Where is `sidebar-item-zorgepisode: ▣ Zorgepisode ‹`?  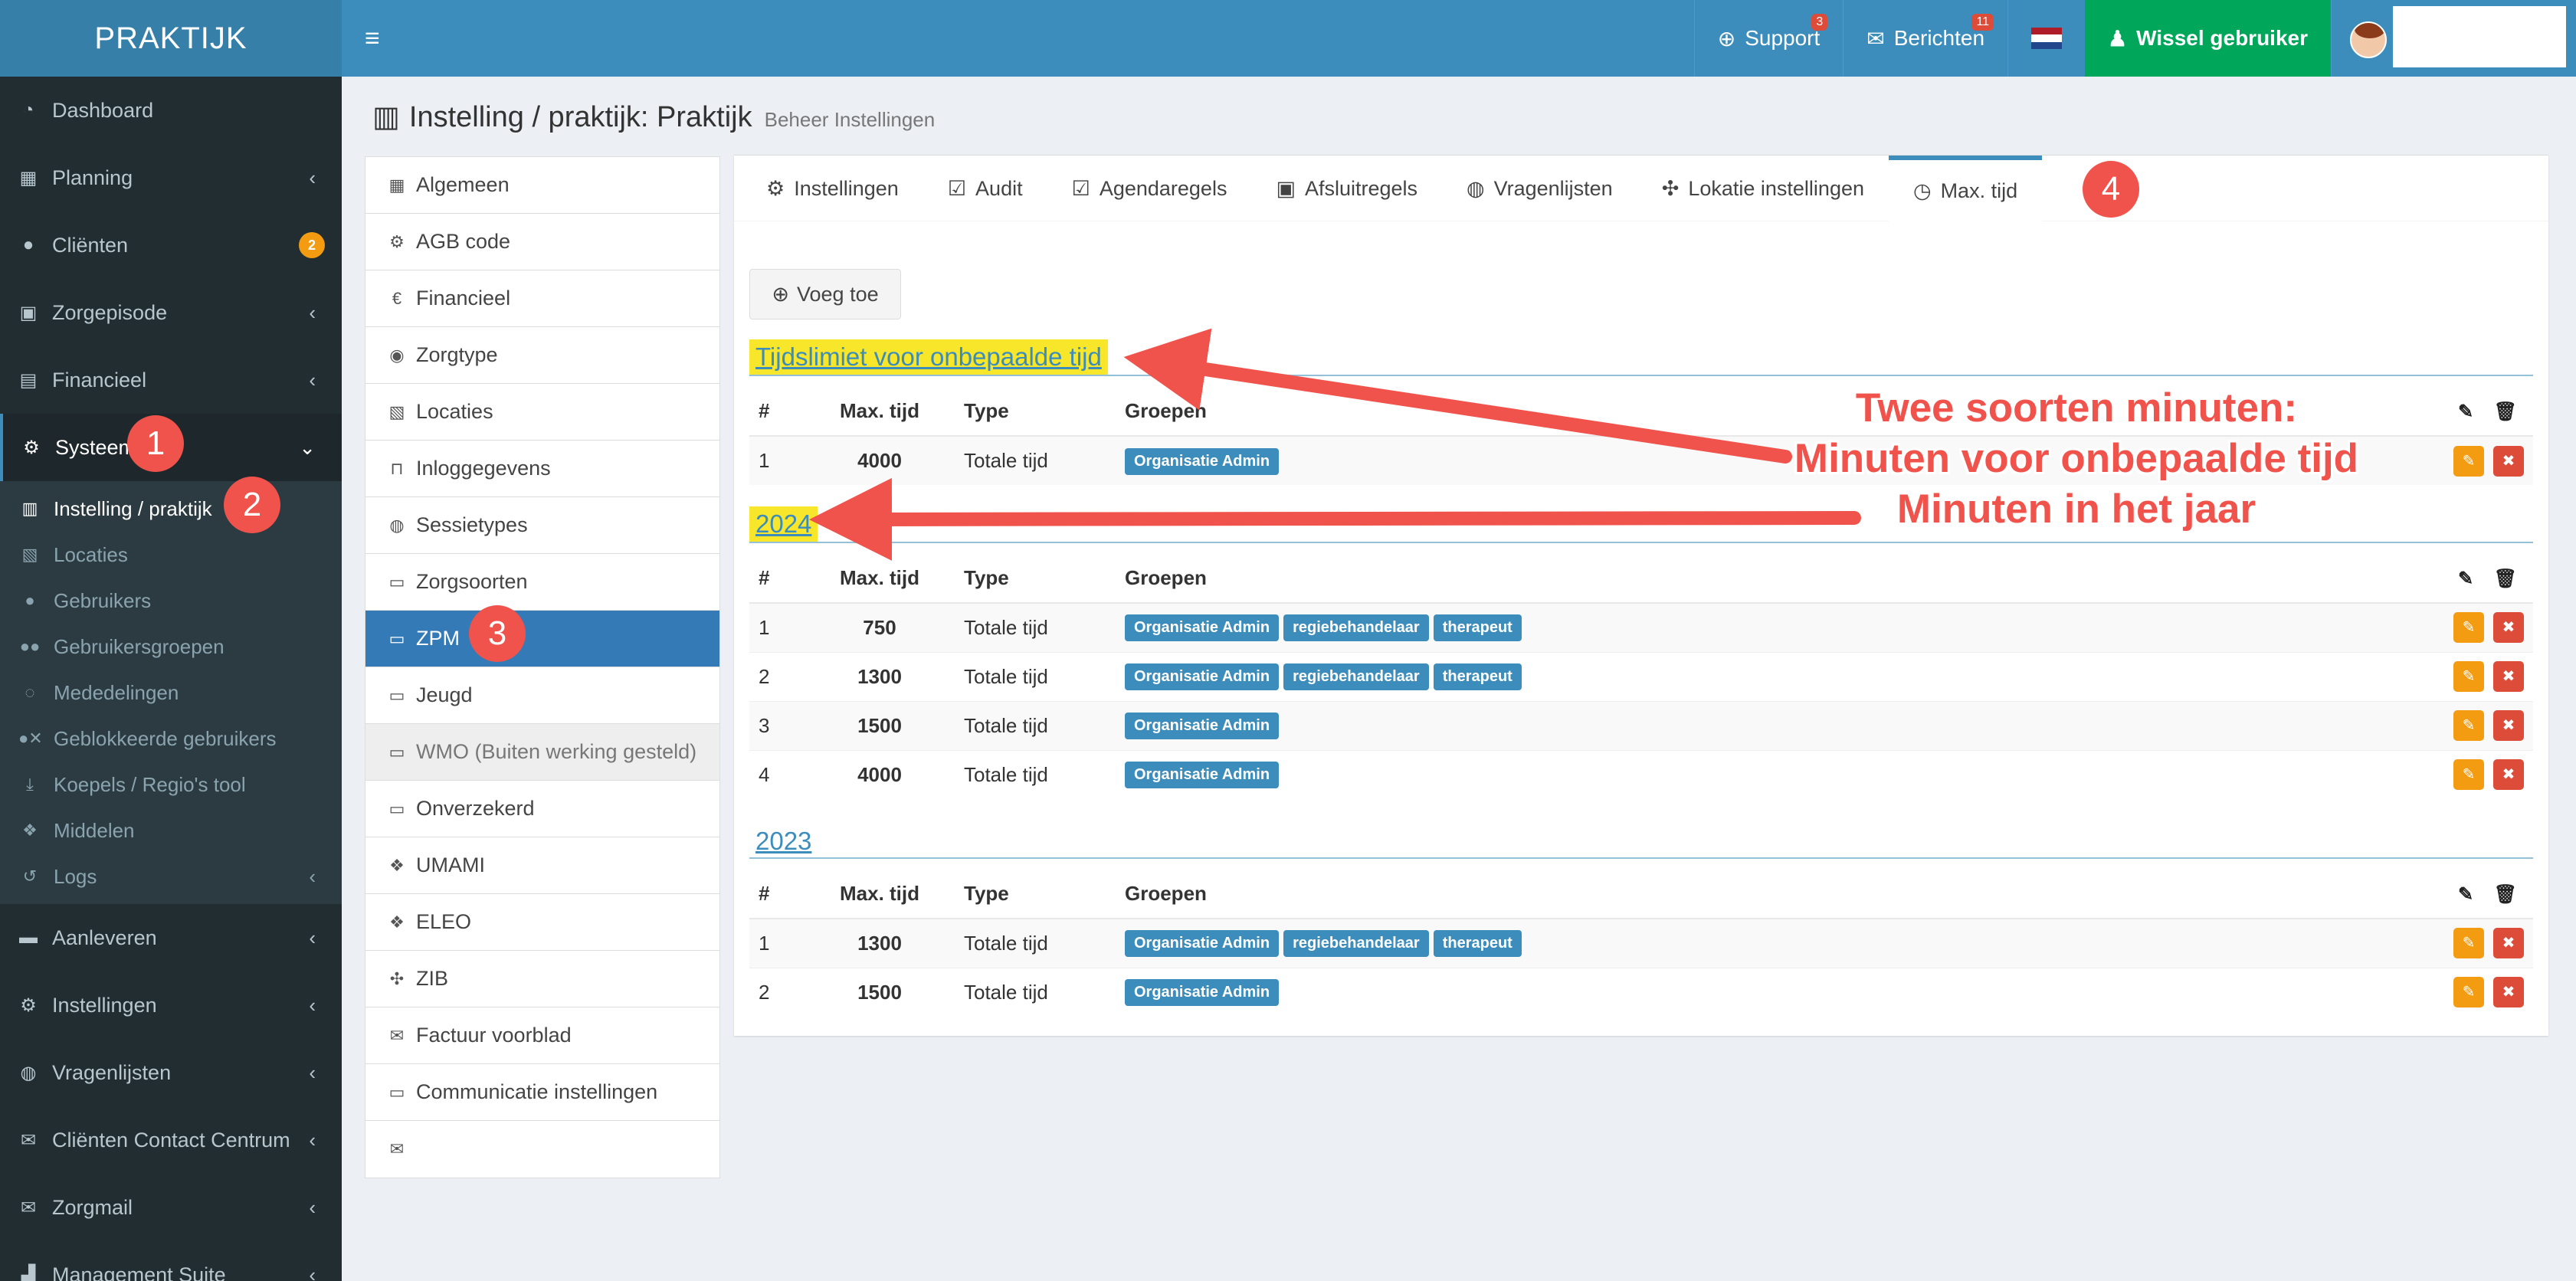 sidebar-item-zorgepisode: ▣ Zorgepisode ‹ is located at coordinates (171, 312).